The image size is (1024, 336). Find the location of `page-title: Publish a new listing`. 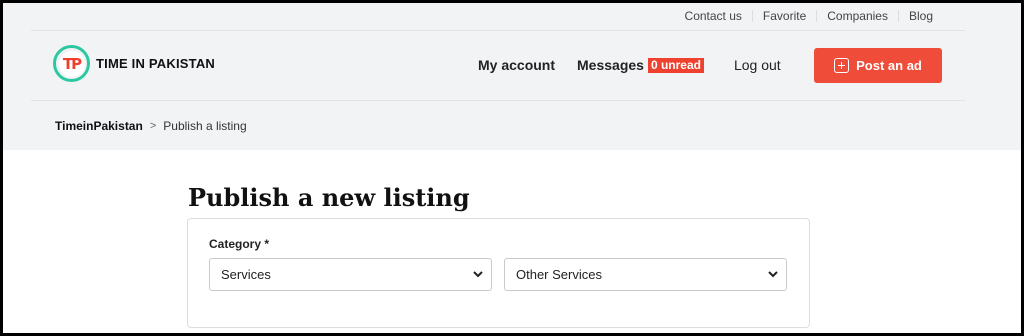

page-title: Publish a new listing is located at coordinates (329, 197).